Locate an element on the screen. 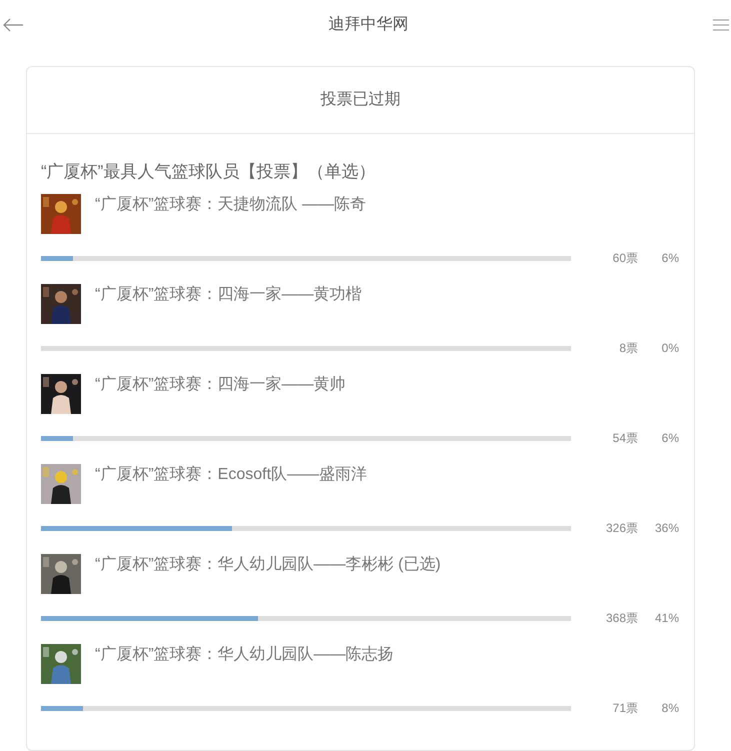  poll-question: “广厦杯”最具人气篮球队员【投票】（单选） is located at coordinates (208, 172).